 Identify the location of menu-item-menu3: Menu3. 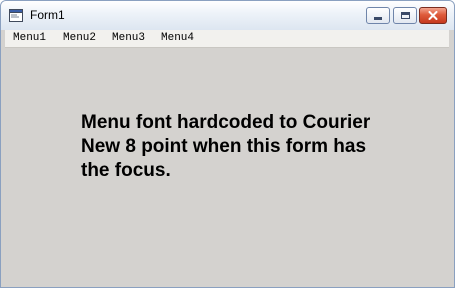
(128, 38).